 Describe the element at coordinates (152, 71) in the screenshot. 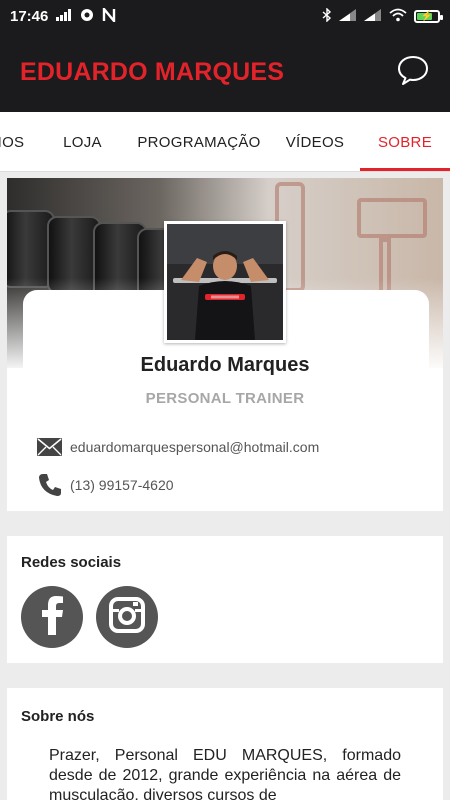

I see `app-title: EDUARDO MARQUES` at that location.